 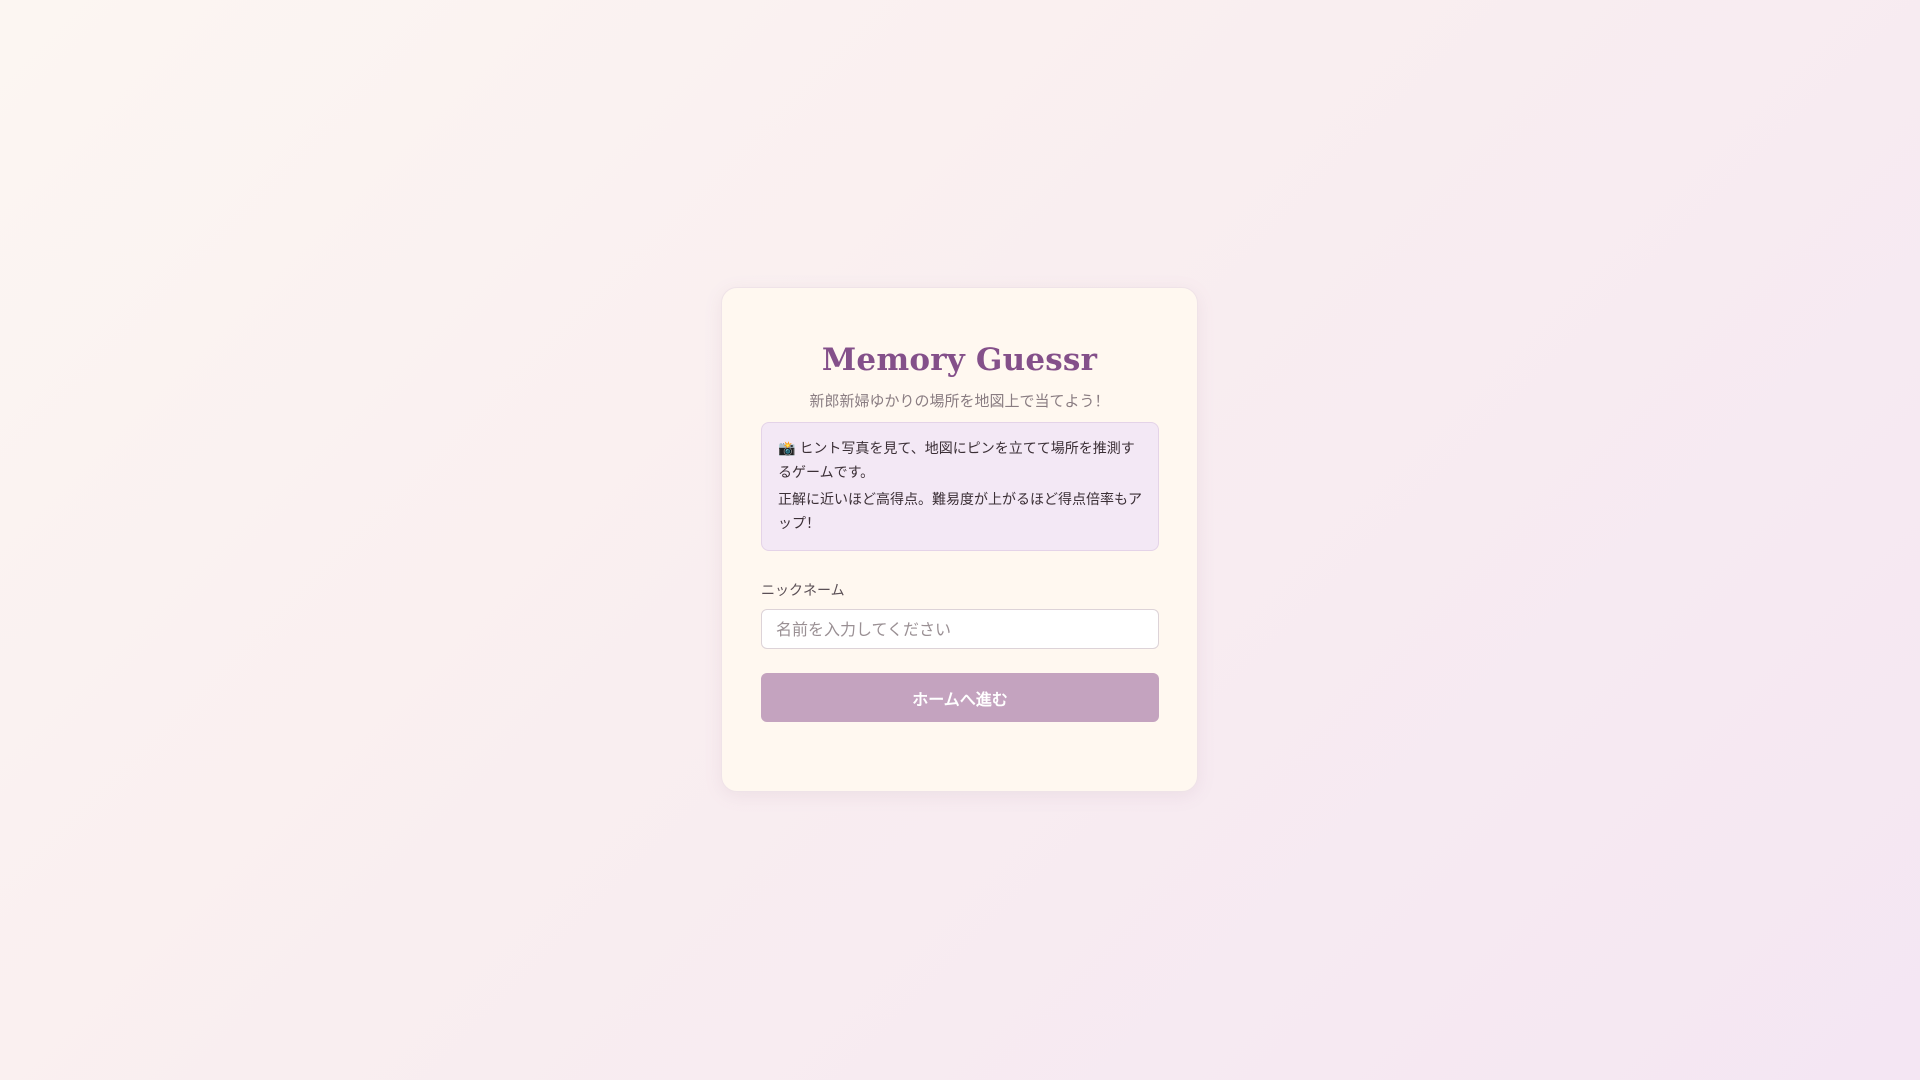 I want to click on app-title: Memory Guessr, so click(x=959, y=360).